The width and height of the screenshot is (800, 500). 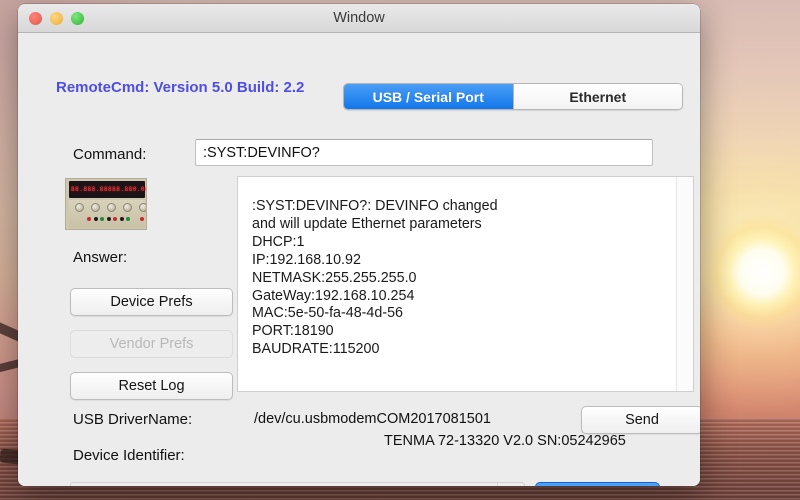 What do you see at coordinates (684, 284) in the screenshot?
I see `answer-scrollbar` at bounding box center [684, 284].